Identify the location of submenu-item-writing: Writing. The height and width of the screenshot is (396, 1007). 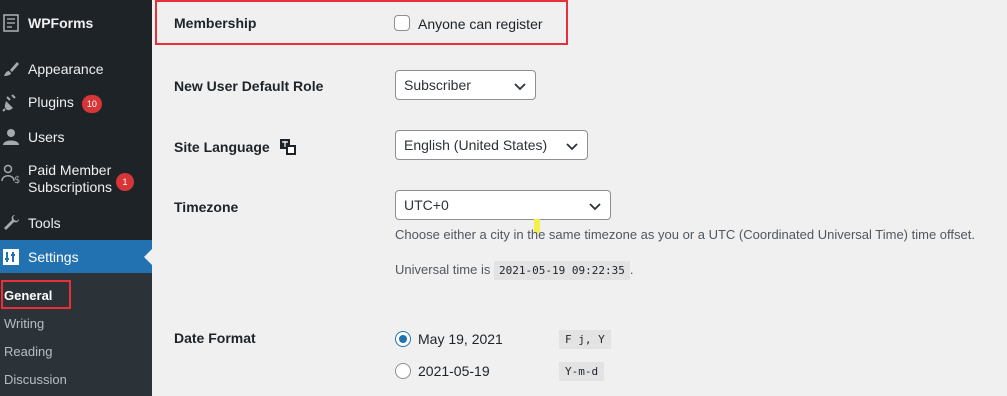
(24, 323).